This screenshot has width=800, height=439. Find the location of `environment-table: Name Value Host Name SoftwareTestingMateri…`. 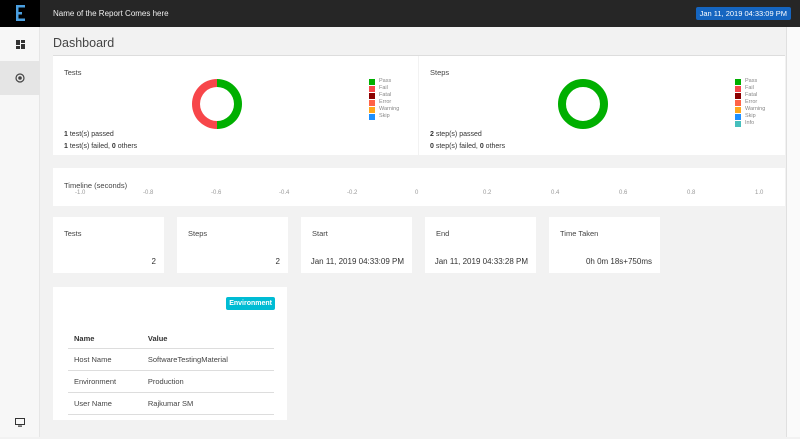

environment-table: Name Value Host Name SoftwareTestingMateri… is located at coordinates (171, 372).